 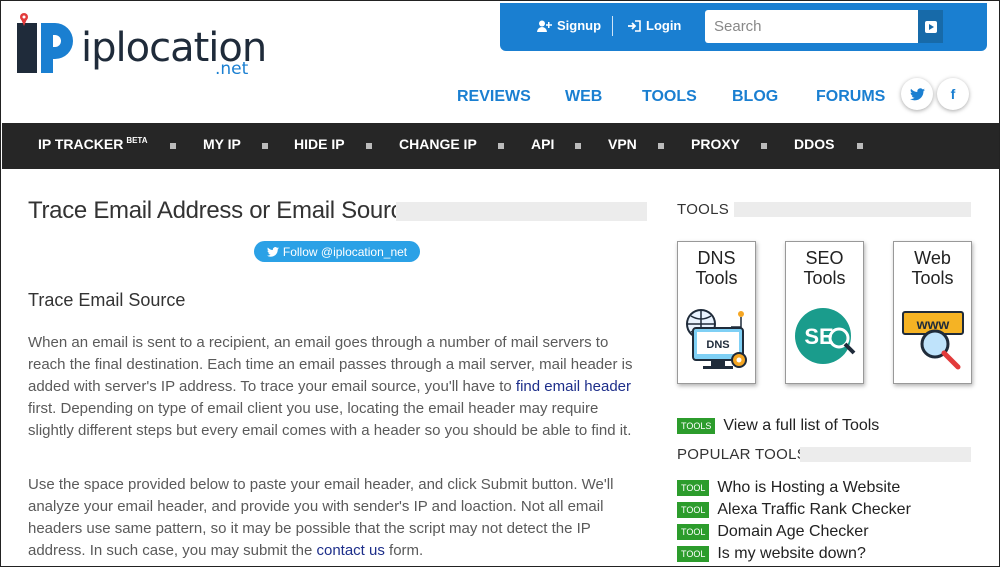 I want to click on tools-heading-bar, so click(x=852, y=209).